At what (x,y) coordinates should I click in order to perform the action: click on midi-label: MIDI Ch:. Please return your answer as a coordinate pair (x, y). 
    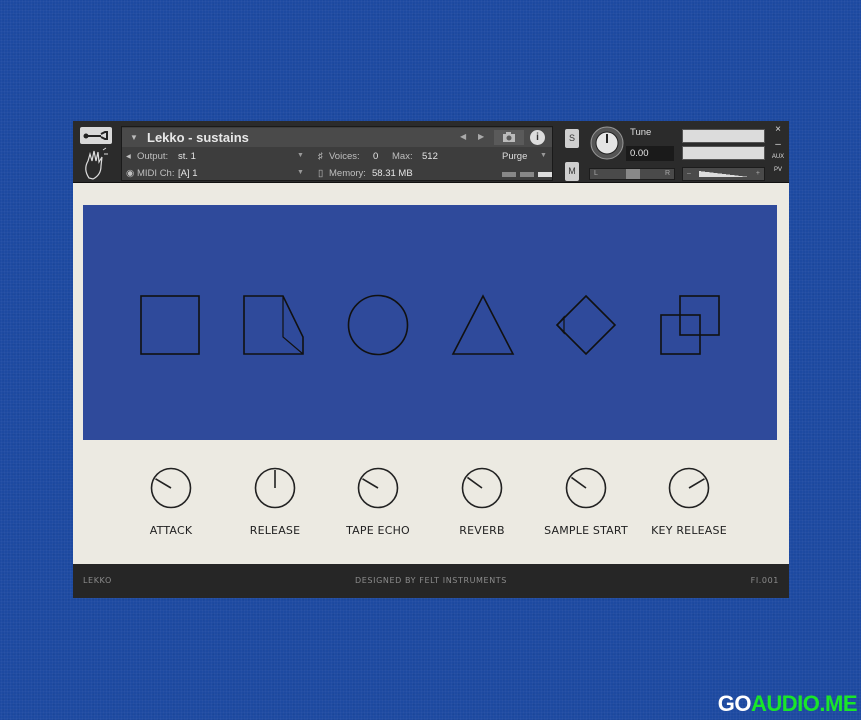
    Looking at the image, I should click on (156, 173).